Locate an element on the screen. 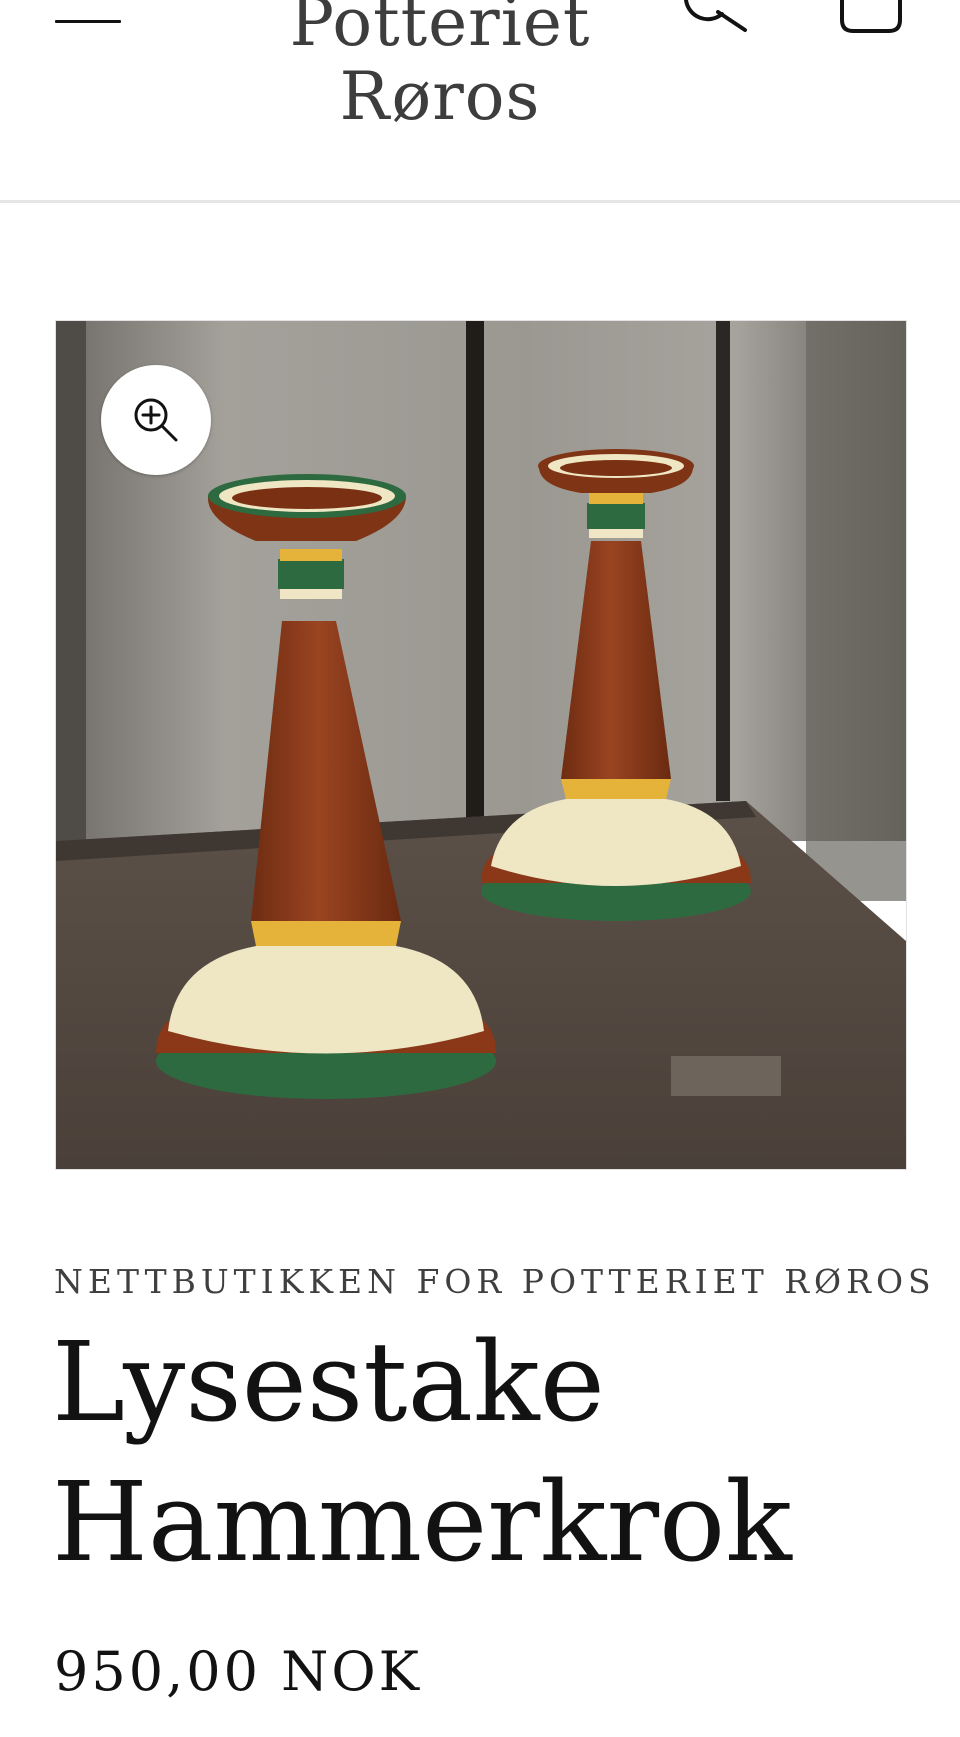  zoom-in-icon is located at coordinates (156, 420).